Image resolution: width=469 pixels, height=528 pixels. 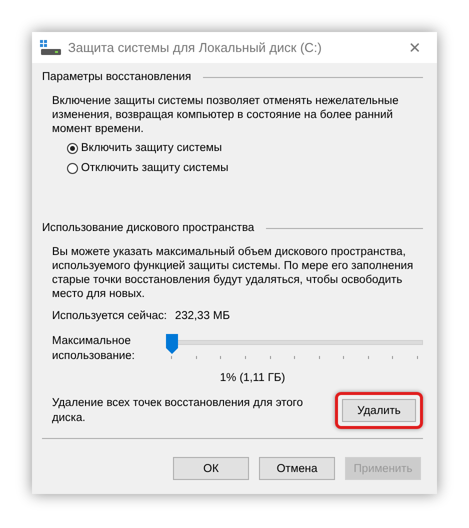 I want to click on usage-label: Используется сейчас:, so click(x=109, y=316).